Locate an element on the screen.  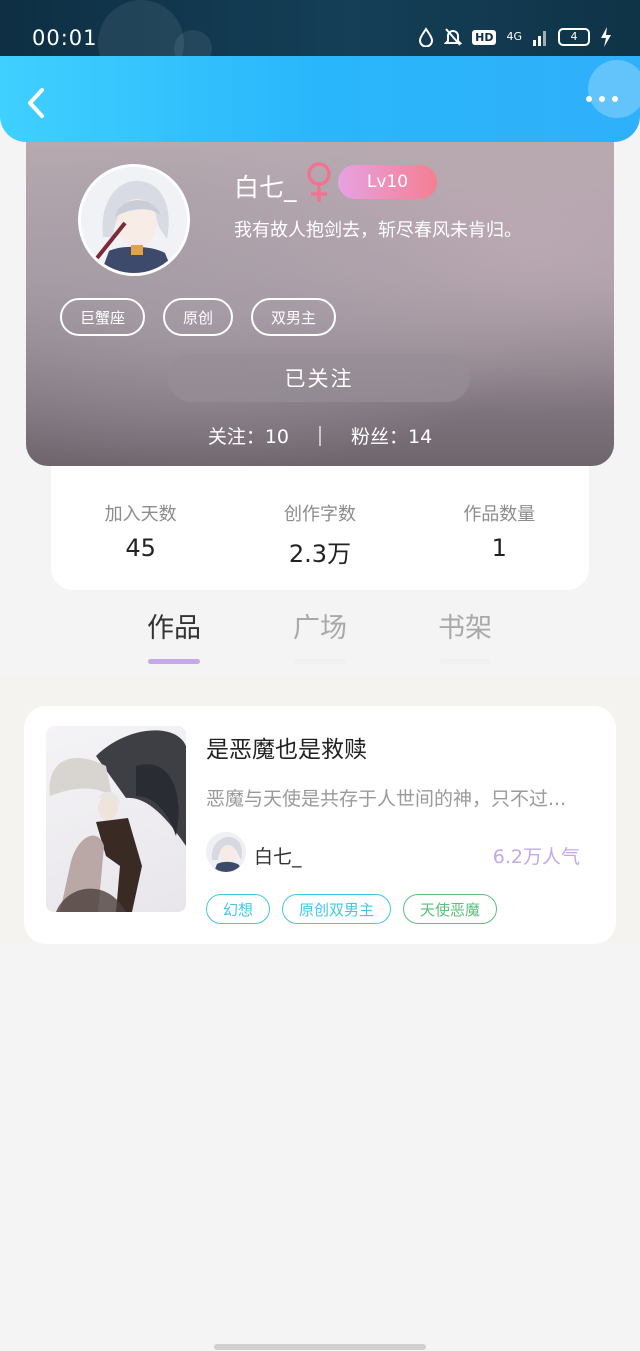
stat-word-count: 创作字数 2.3万 is located at coordinates (319, 528).